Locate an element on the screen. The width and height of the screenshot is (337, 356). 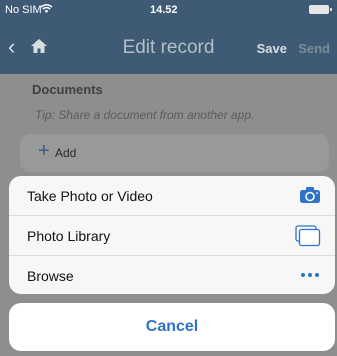
documents-header: Documents is located at coordinates (67, 89).